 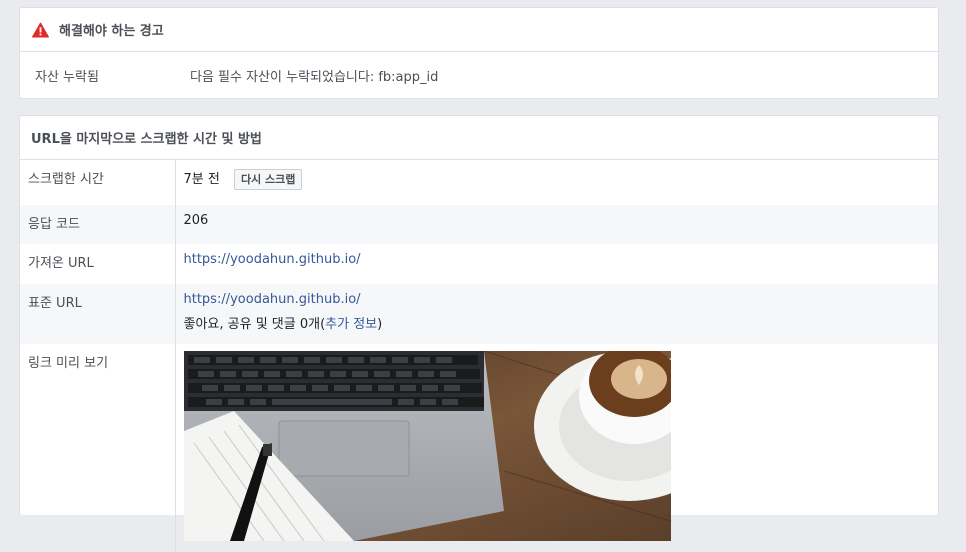 What do you see at coordinates (561, 322) in the screenshot?
I see `engagement-count: 좋아요, 공유 및 댓글 0개(추가 정보)` at bounding box center [561, 322].